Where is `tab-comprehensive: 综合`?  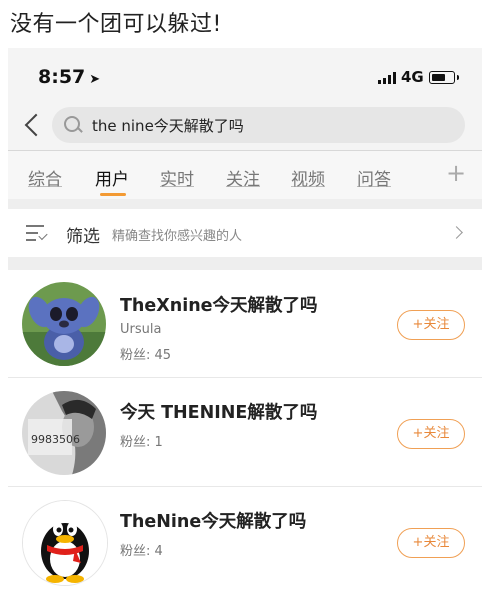
tab-comprehensive: 综合 is located at coordinates (45, 177).